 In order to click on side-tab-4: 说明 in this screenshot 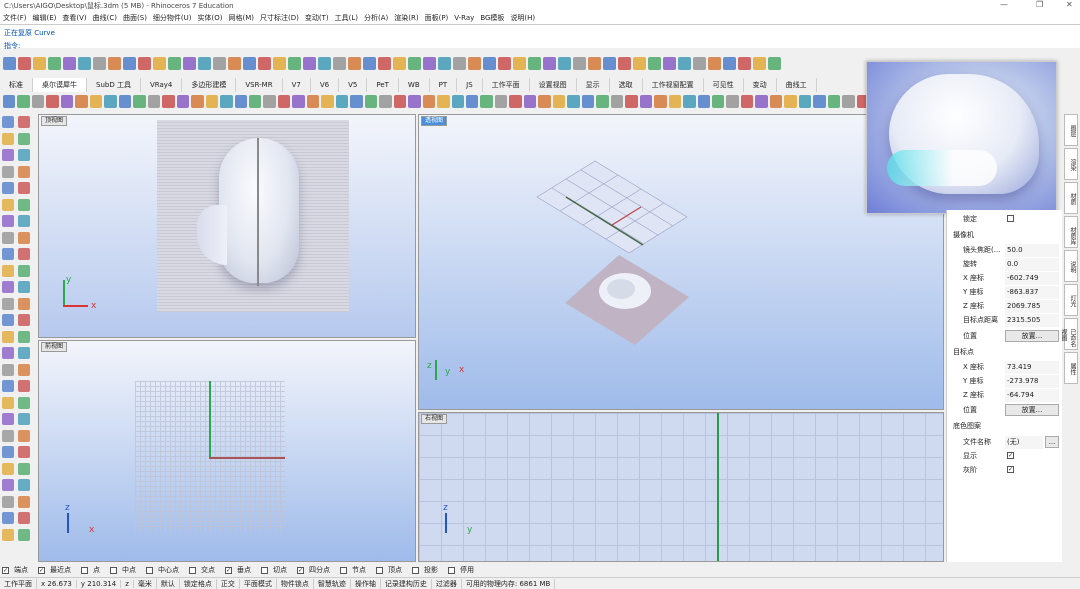, I will do `click(1071, 266)`.